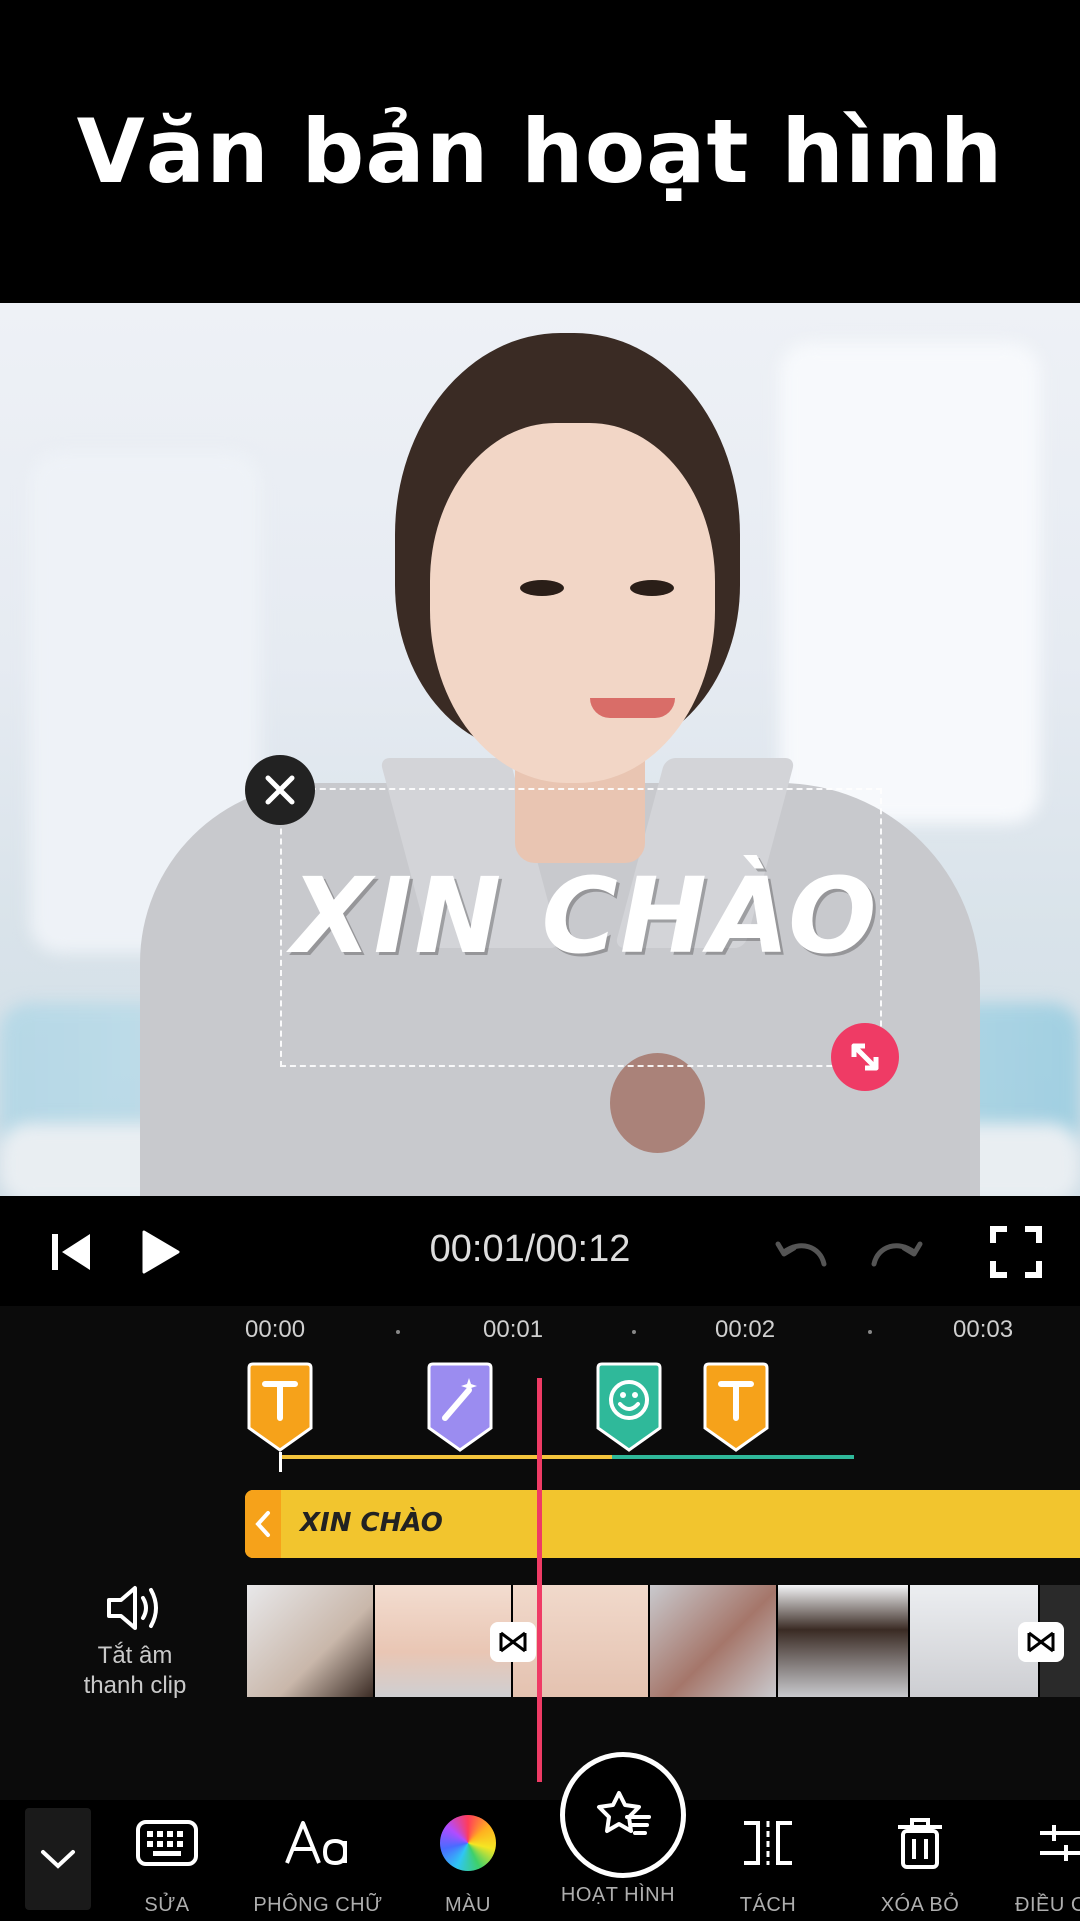  Describe the element at coordinates (132, 1608) in the screenshot. I see `speaker-icon` at that location.